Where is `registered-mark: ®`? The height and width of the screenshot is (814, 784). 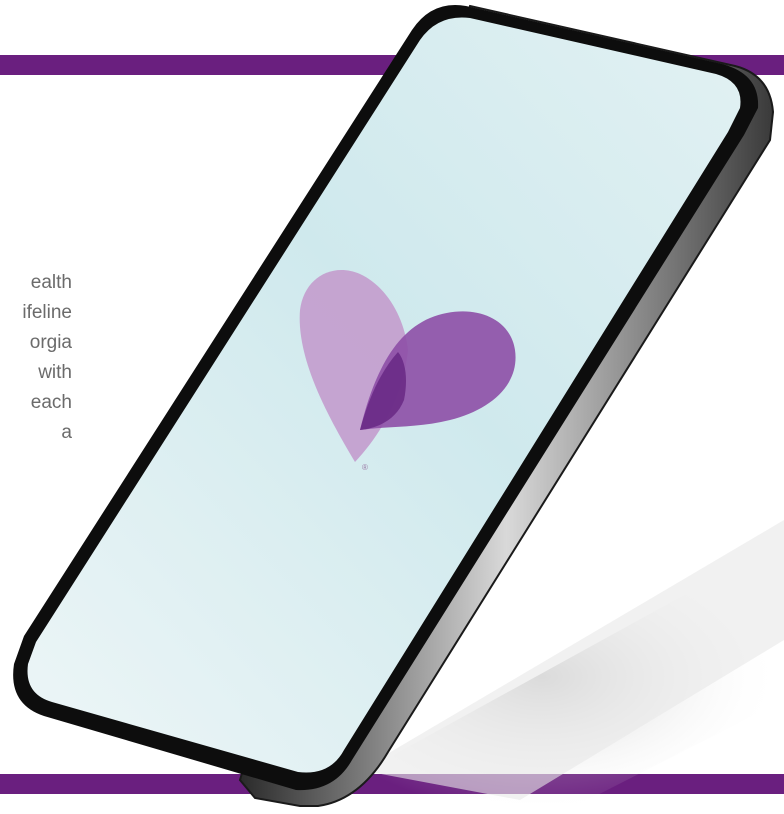 registered-mark: ® is located at coordinates (365, 467).